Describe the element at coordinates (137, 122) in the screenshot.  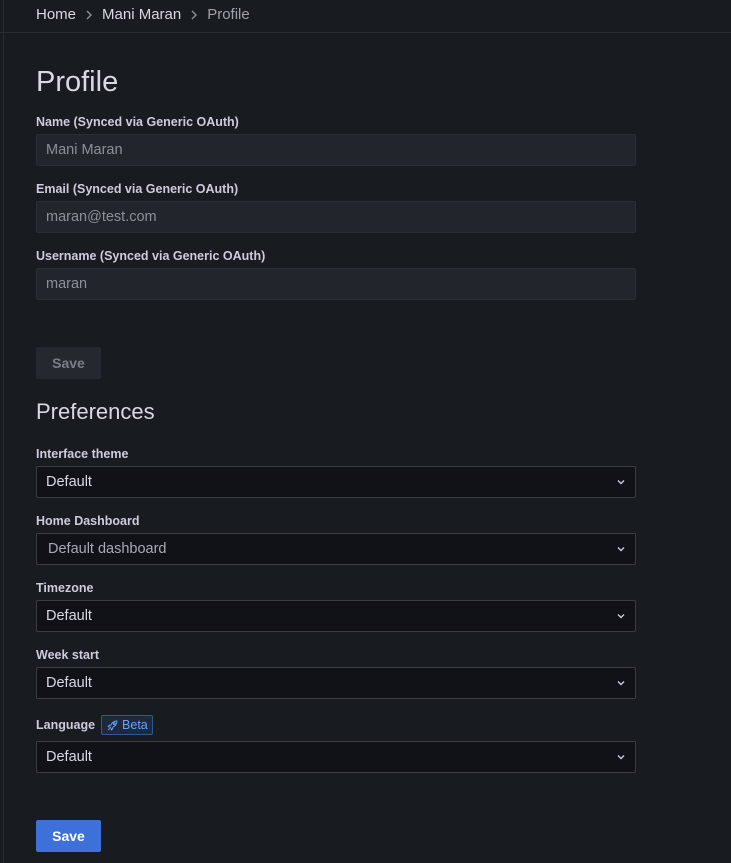
I see `name-label: Name (Synced via Generic OAuth)` at that location.